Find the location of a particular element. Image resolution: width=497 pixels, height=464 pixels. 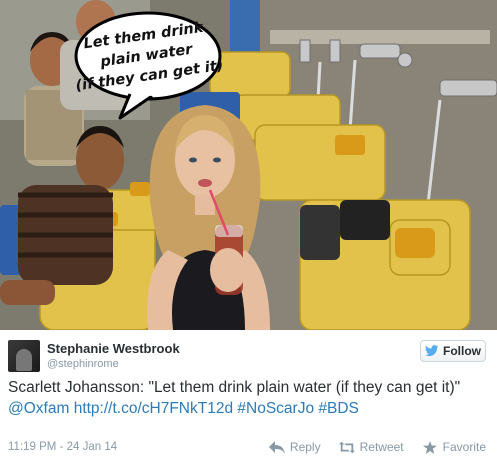

reply-icon is located at coordinates (276, 447).